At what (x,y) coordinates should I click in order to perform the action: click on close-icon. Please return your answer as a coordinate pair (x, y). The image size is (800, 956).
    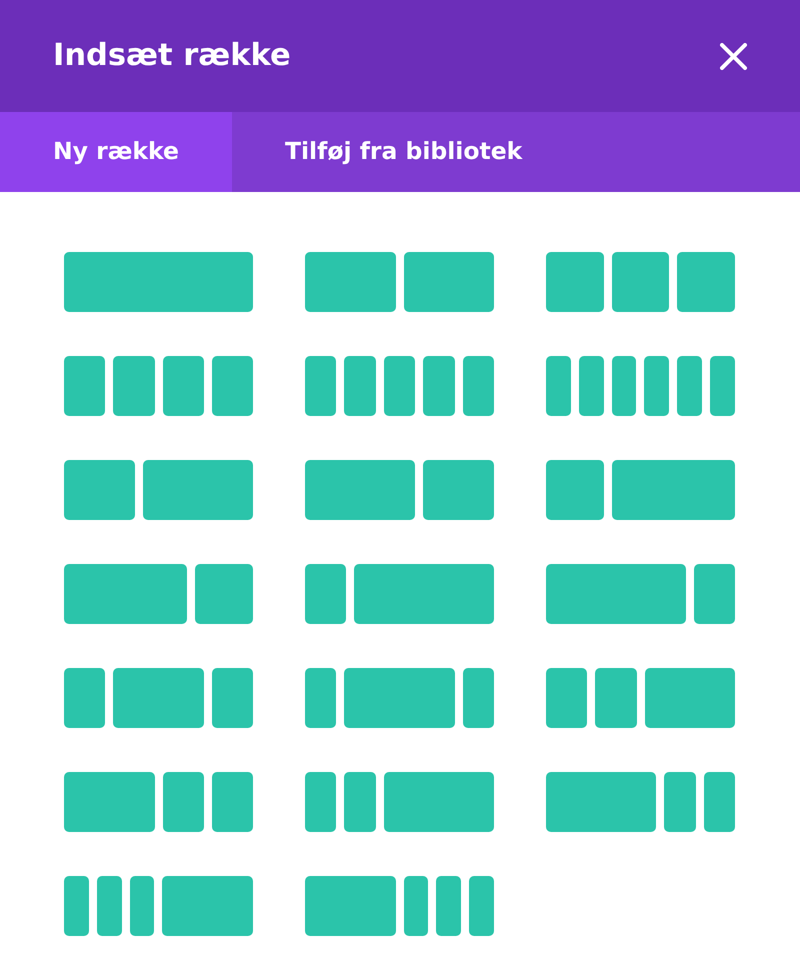
    Looking at the image, I should click on (733, 56).